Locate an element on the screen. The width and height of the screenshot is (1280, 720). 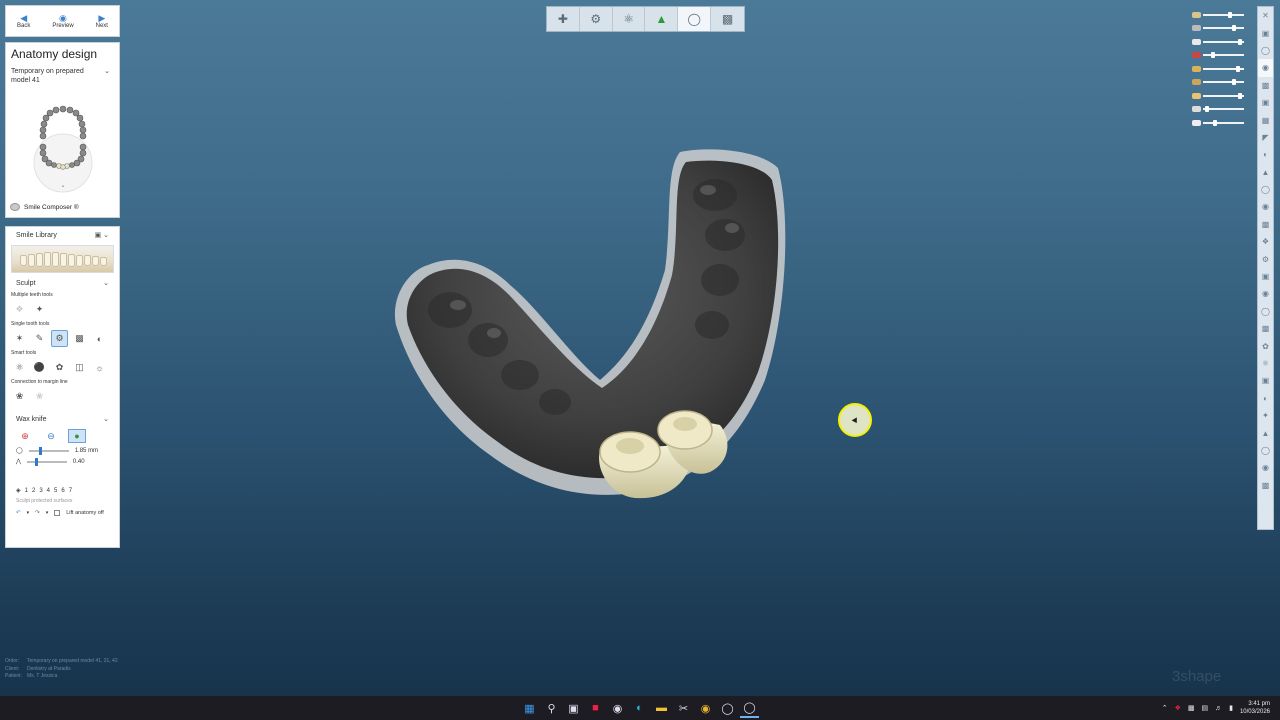
task-view-icon: ▣ is located at coordinates (573, 708).